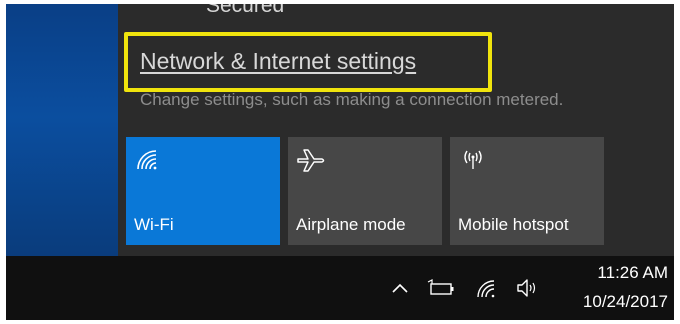  Describe the element at coordinates (351, 224) in the screenshot. I see `airplane-mode-tile-label: Airplane mode` at that location.